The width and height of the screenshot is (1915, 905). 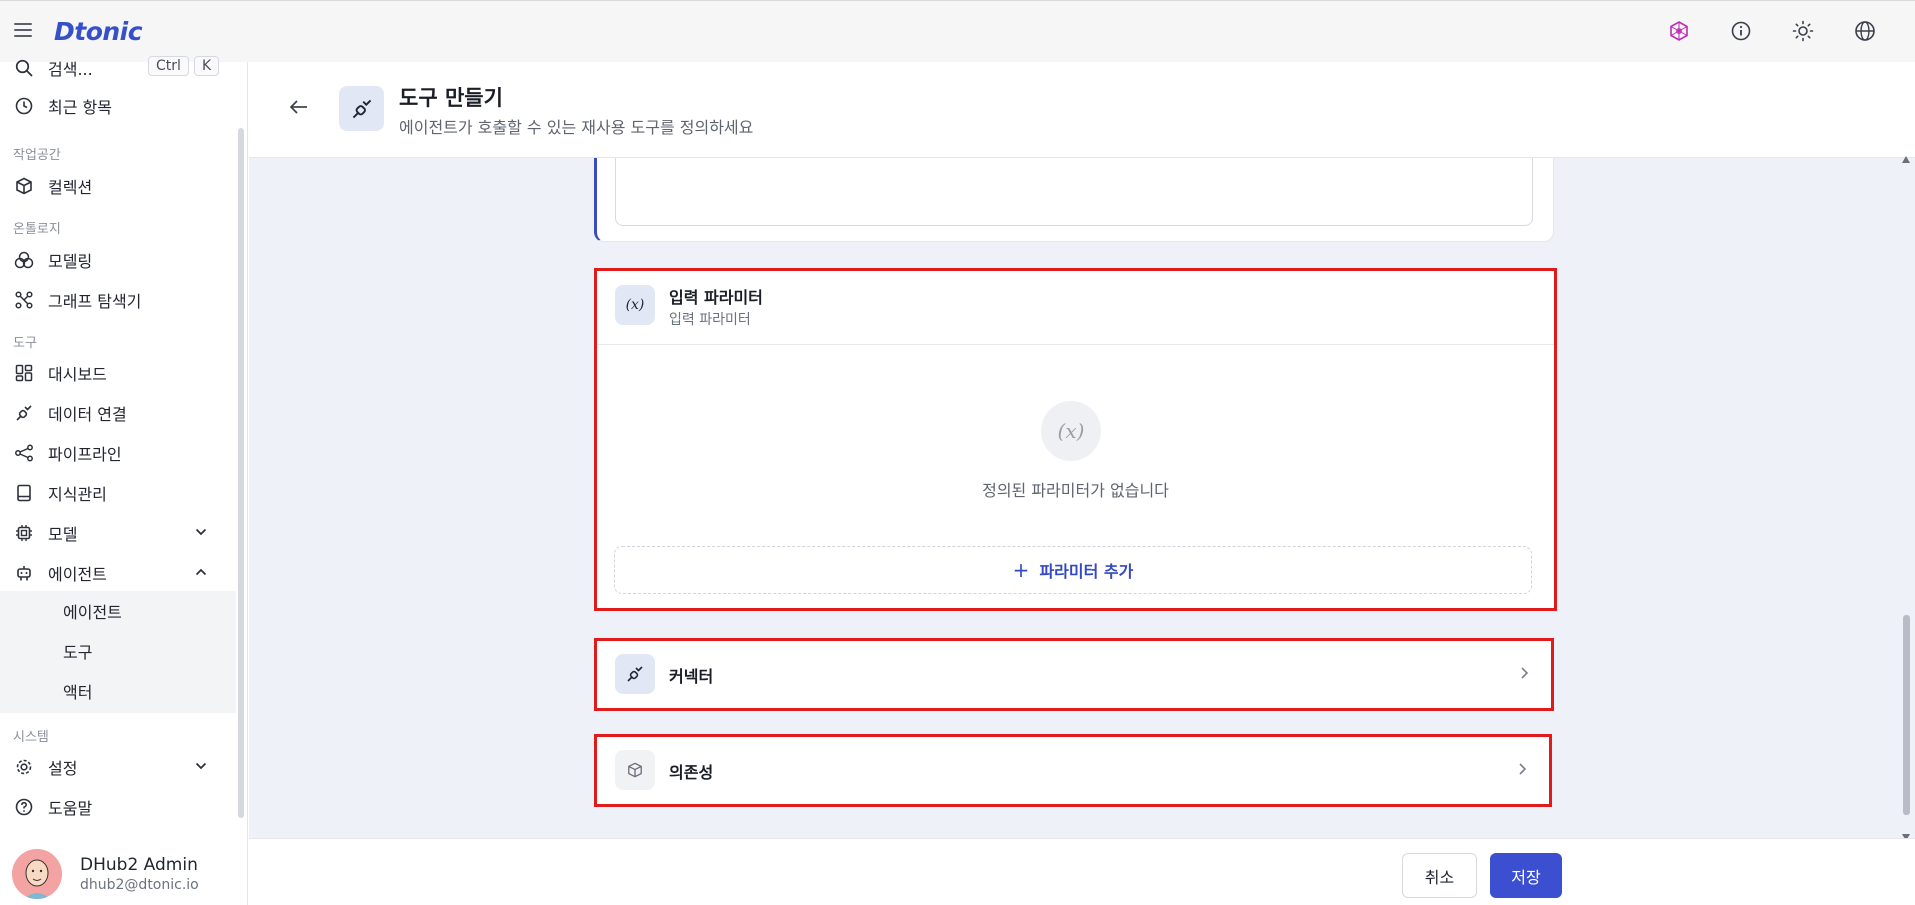 I want to click on sidebar-item-knowledge: 지식관리, so click(x=118, y=493).